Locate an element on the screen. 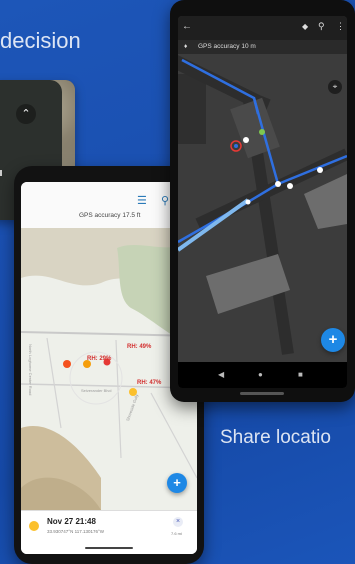 The height and width of the screenshot is (564, 355). gps-accuracy-label: GPS accuracy 10 m is located at coordinates (227, 46).